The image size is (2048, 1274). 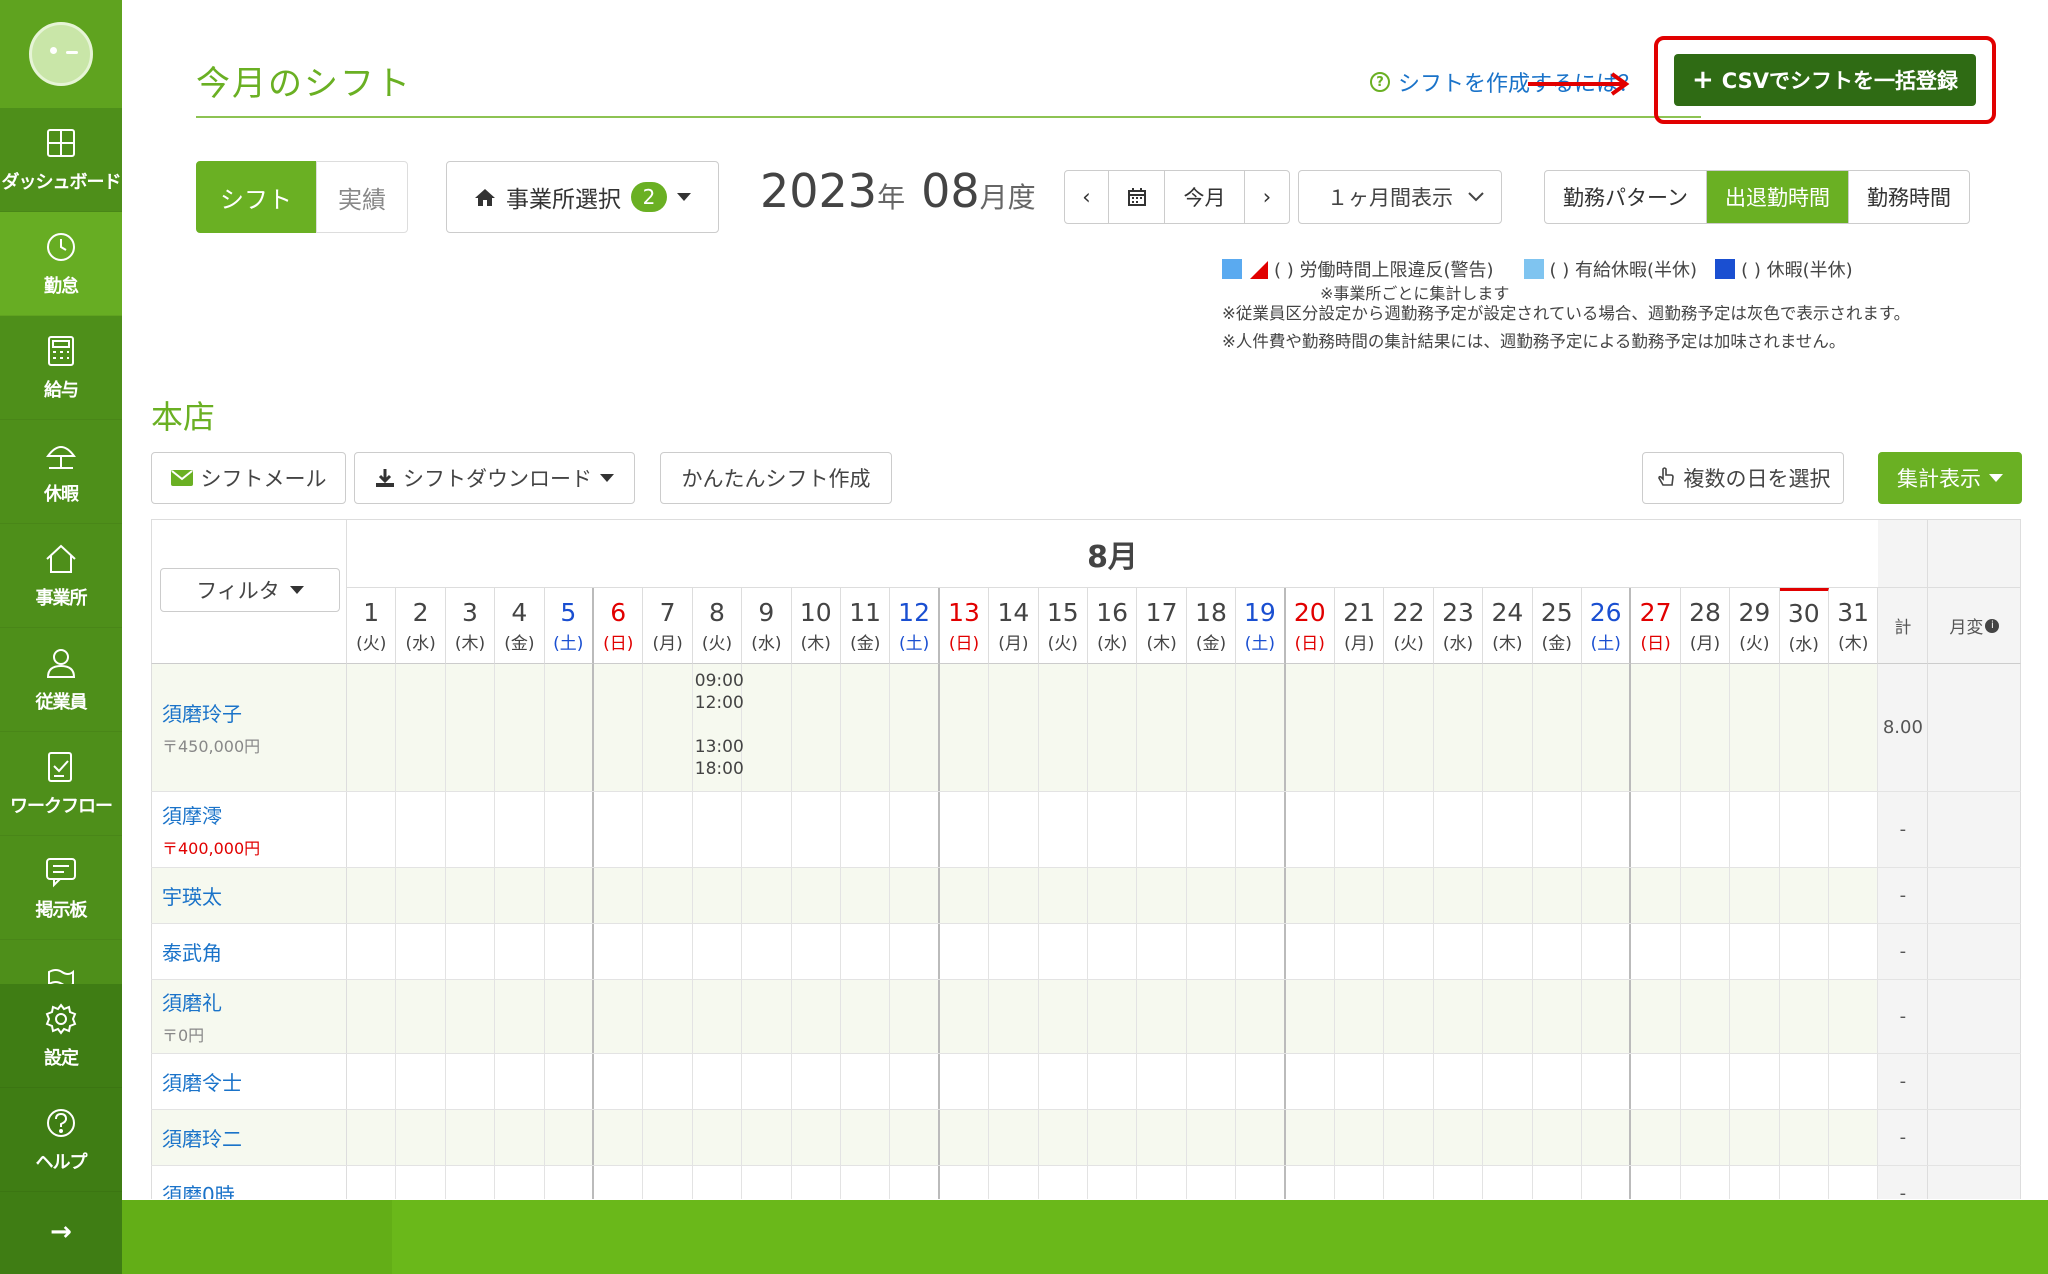 What do you see at coordinates (1909, 197) in the screenshot?
I see `view-option-2: 勤務時間` at bounding box center [1909, 197].